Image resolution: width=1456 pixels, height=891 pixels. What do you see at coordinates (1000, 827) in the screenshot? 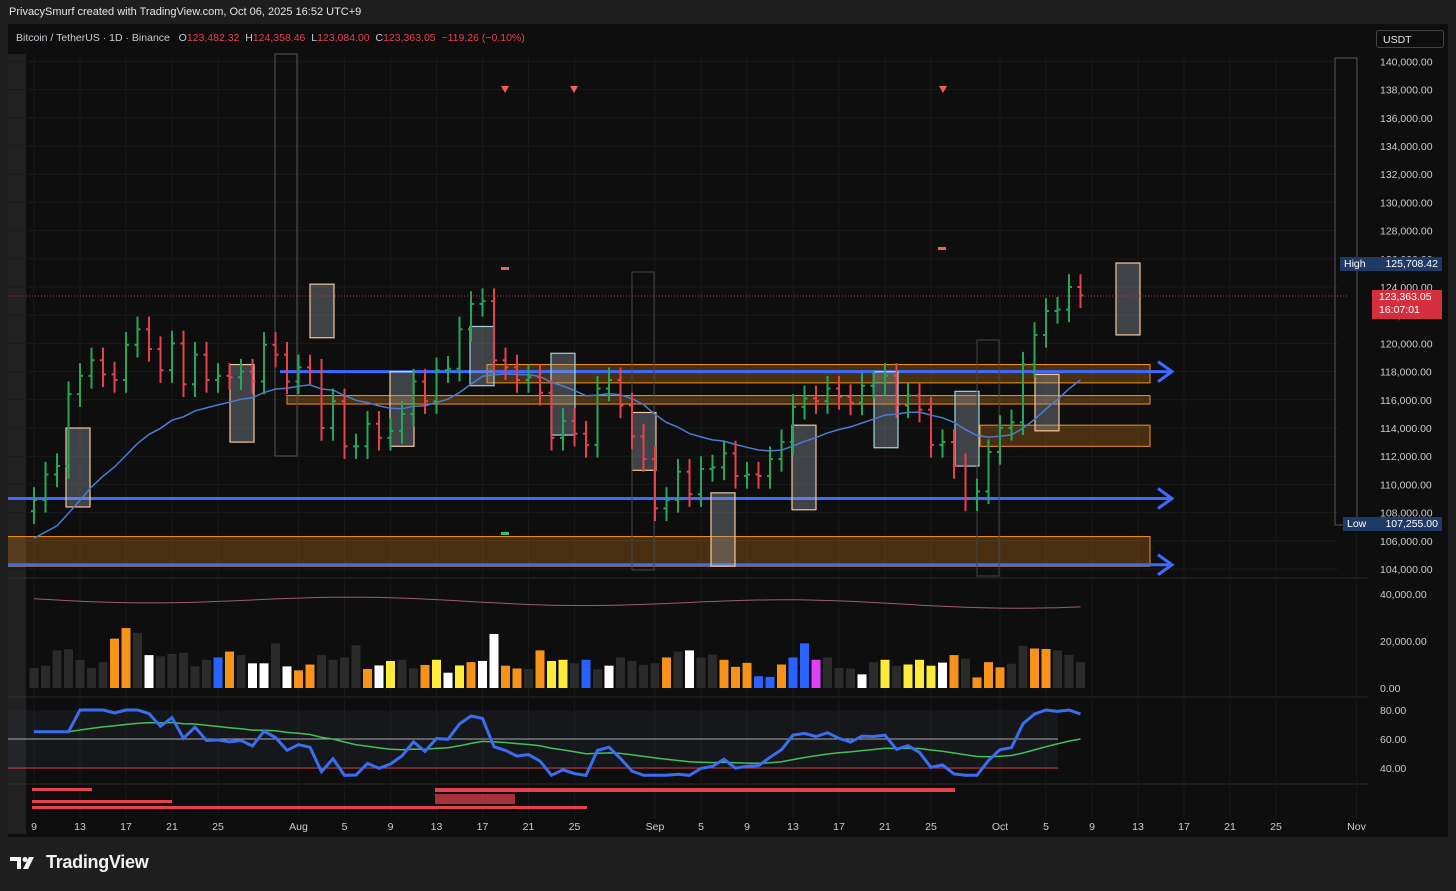
I see `time-tick-label: Oct` at bounding box center [1000, 827].